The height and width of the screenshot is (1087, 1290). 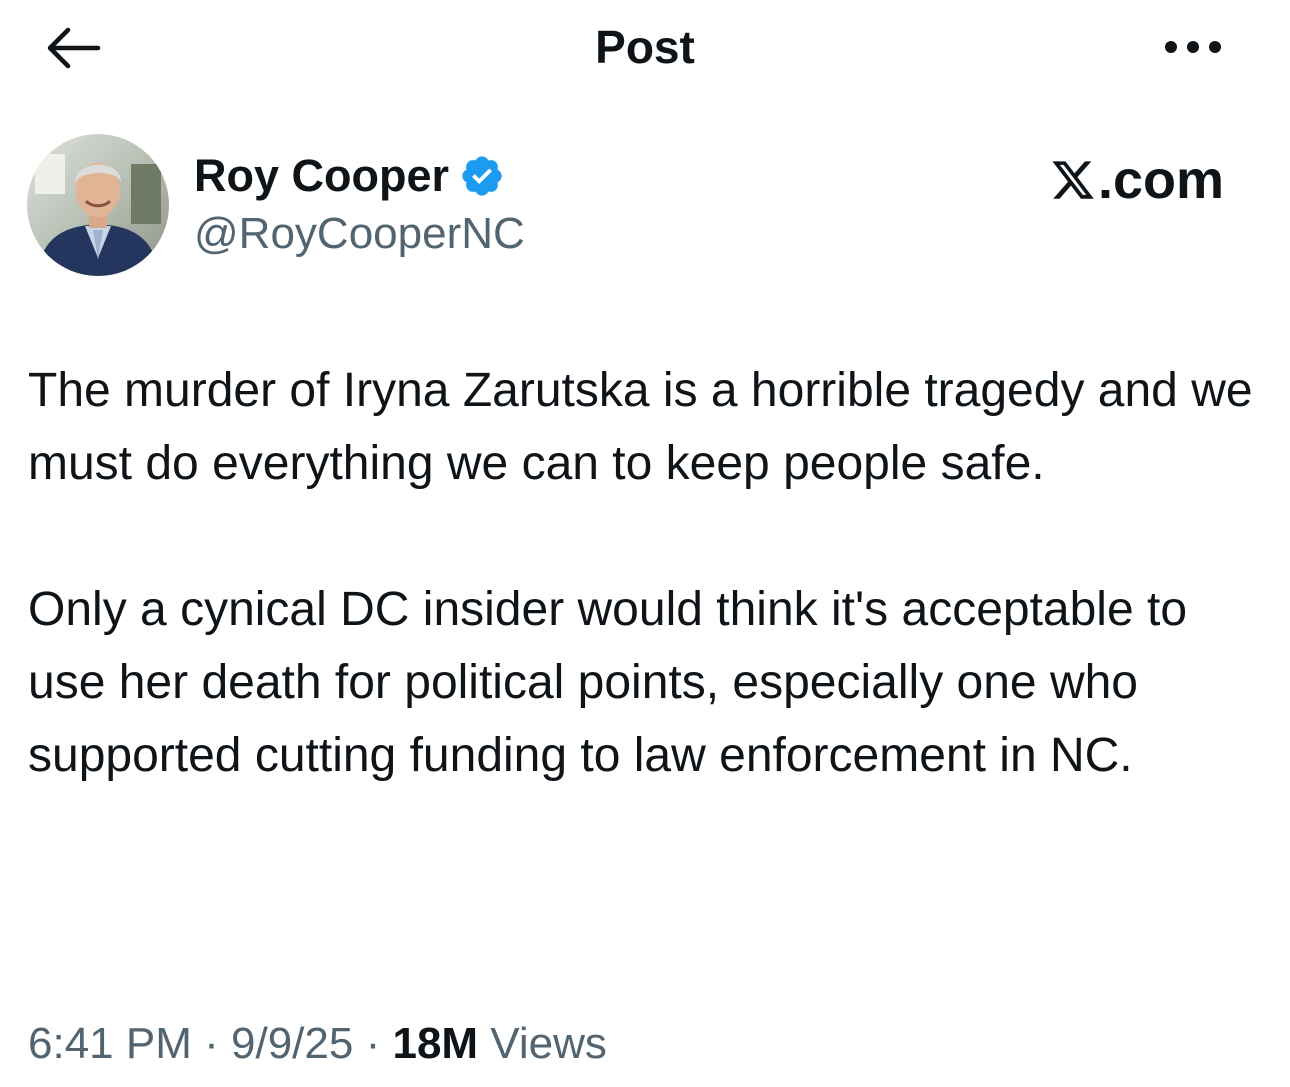 What do you see at coordinates (359, 234) in the screenshot?
I see `author-handle: @RoyCooperNC` at bounding box center [359, 234].